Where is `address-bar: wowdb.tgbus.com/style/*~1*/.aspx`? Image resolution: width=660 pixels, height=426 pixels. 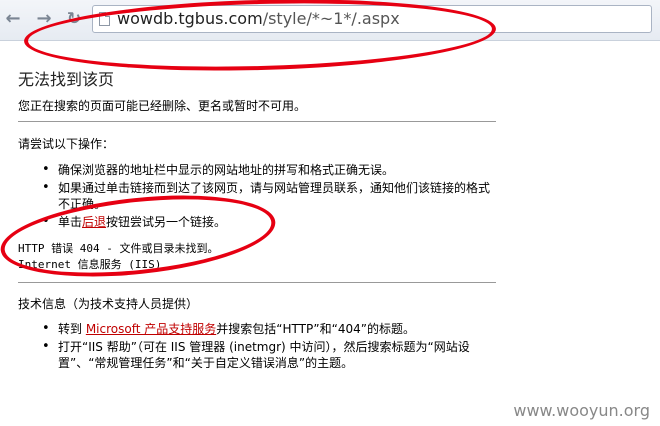
address-bar: wowdb.tgbus.com/style/*~1*/.aspx is located at coordinates (372, 19).